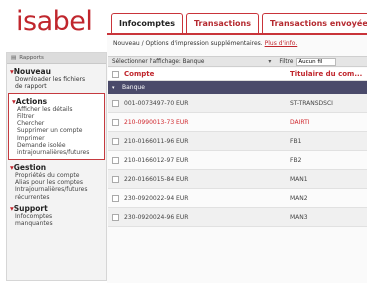  I want to click on view-selector-label: Sélectionner l'affichage: Banque, so click(158, 62).